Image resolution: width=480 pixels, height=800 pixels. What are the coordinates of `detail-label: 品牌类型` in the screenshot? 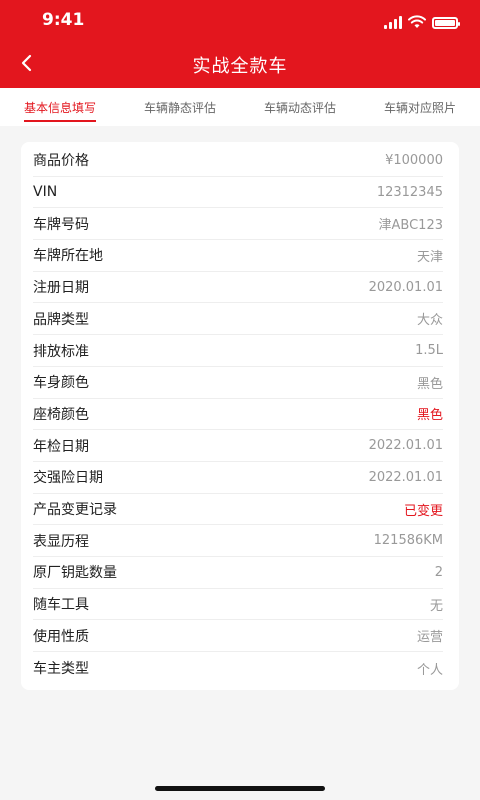 It's located at (61, 319).